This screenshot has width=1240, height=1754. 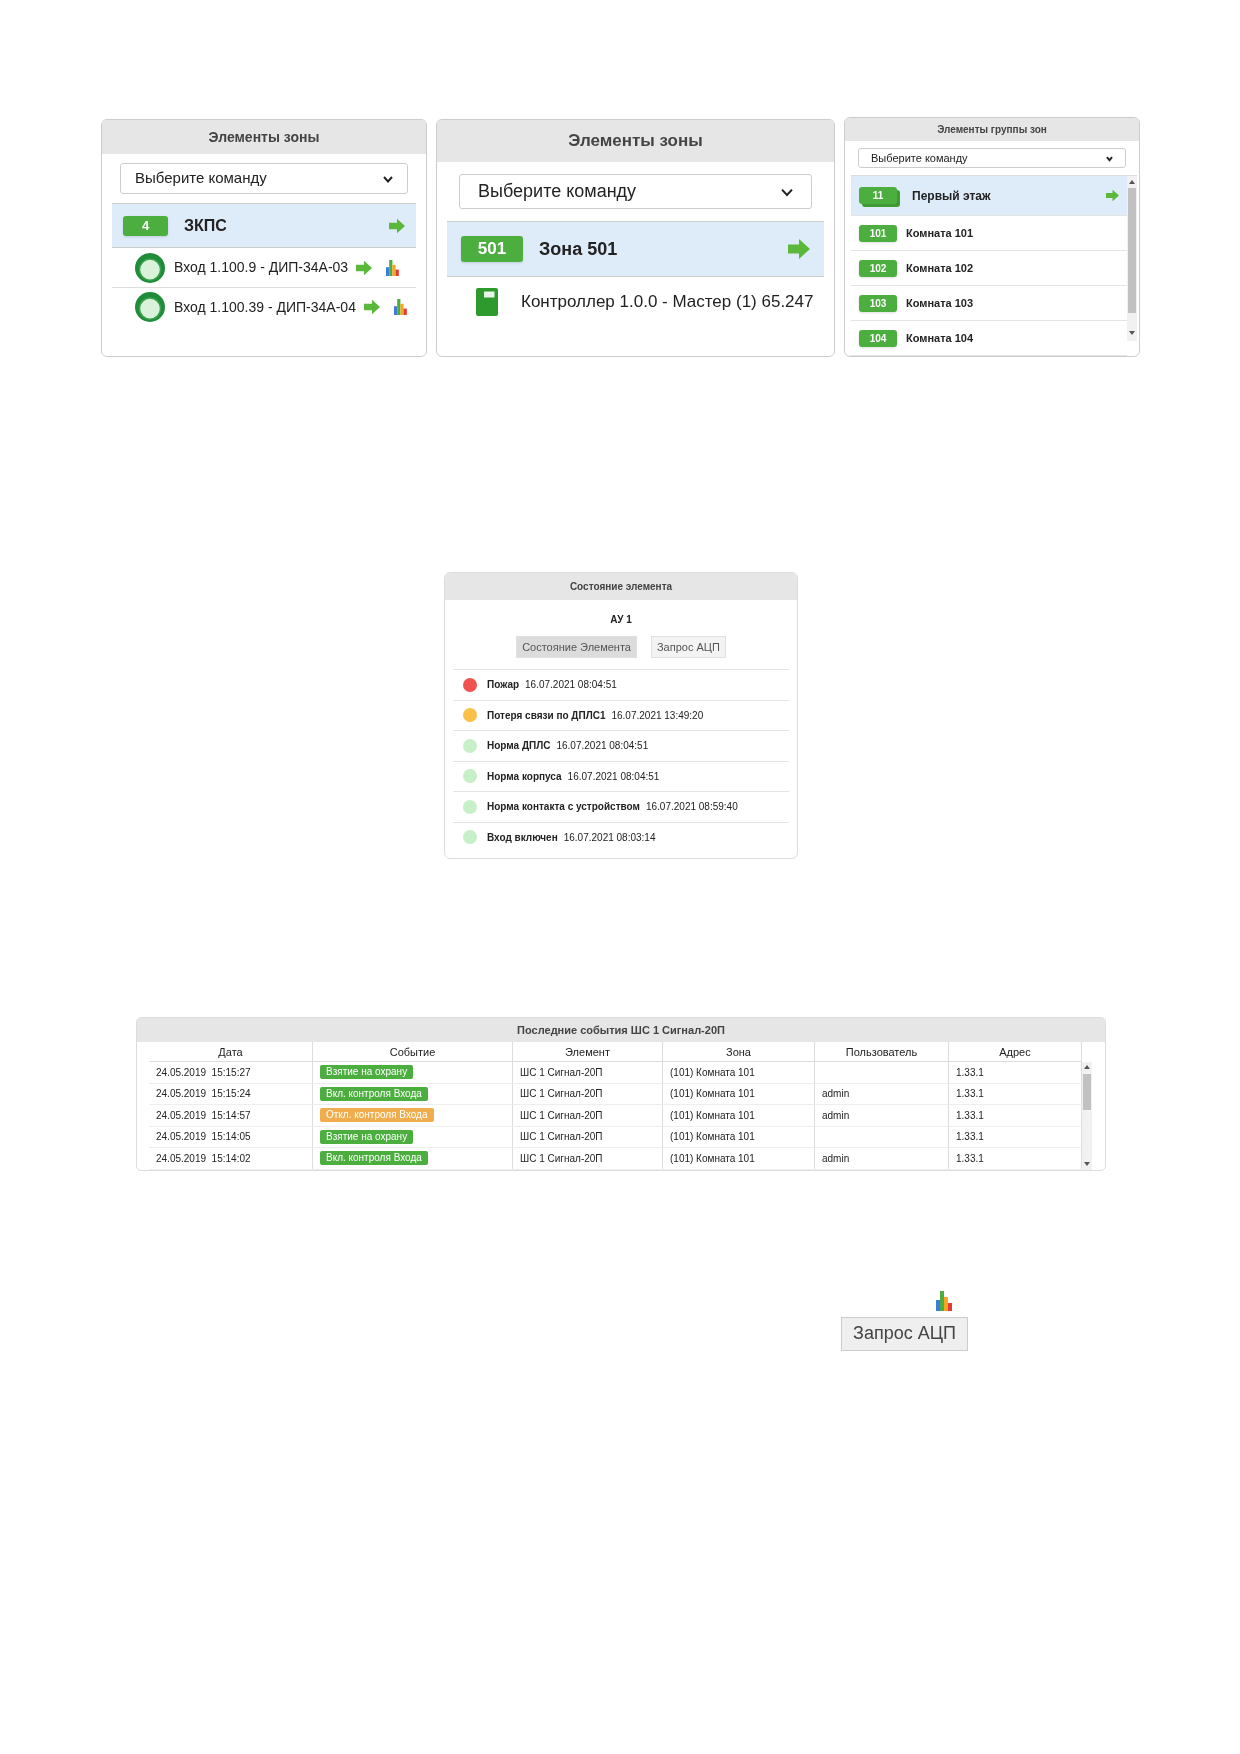 What do you see at coordinates (621, 620) in the screenshot?
I see `element-name: АУ 1` at bounding box center [621, 620].